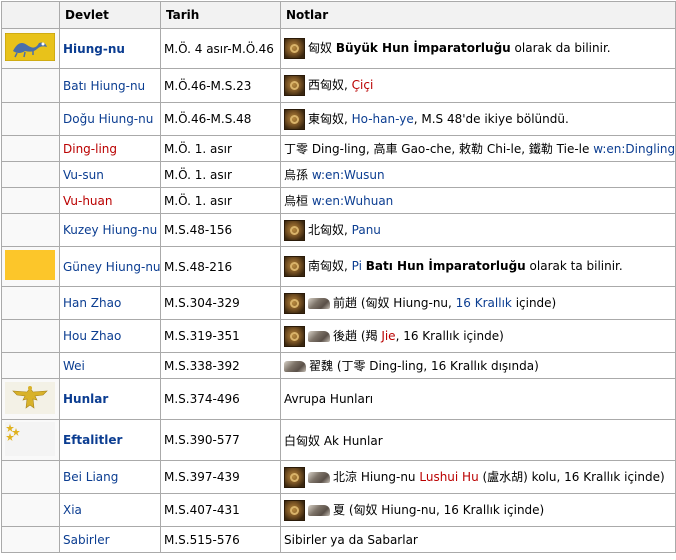 The width and height of the screenshot is (676, 560). Describe the element at coordinates (338, 85) in the screenshot. I see `table-row: Batı Hiung-nu M.Ö.46-M.S.23 西匈奴, Çiçi` at that location.